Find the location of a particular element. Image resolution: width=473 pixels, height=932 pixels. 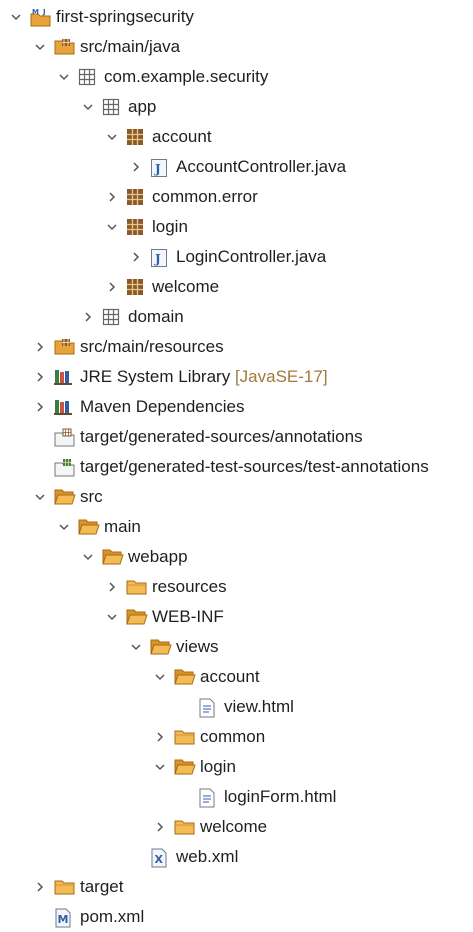

tree-row-account-controller: J AccountController.java is located at coordinates (236, 167).